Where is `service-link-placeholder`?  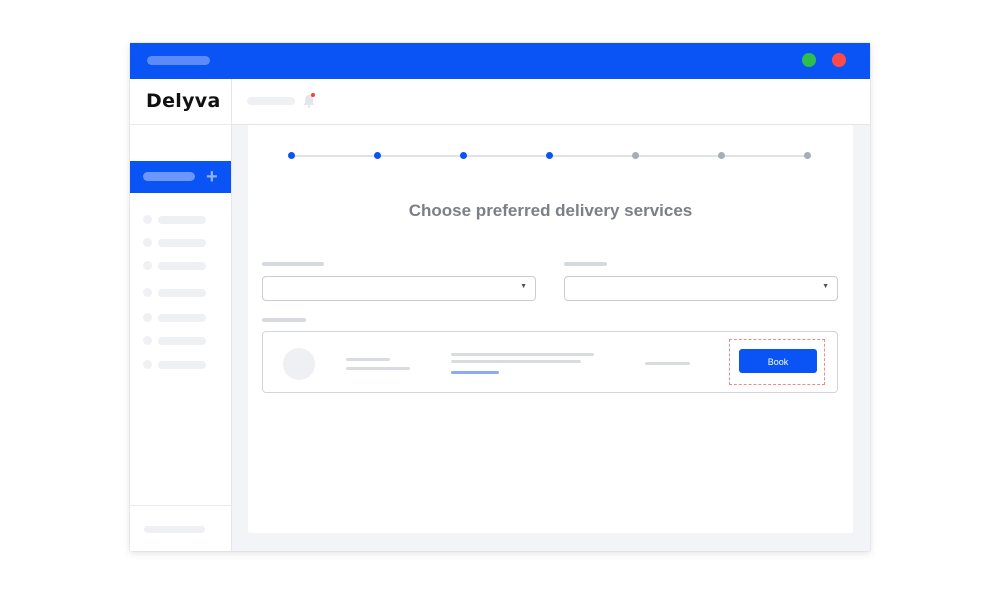
service-link-placeholder is located at coordinates (475, 372).